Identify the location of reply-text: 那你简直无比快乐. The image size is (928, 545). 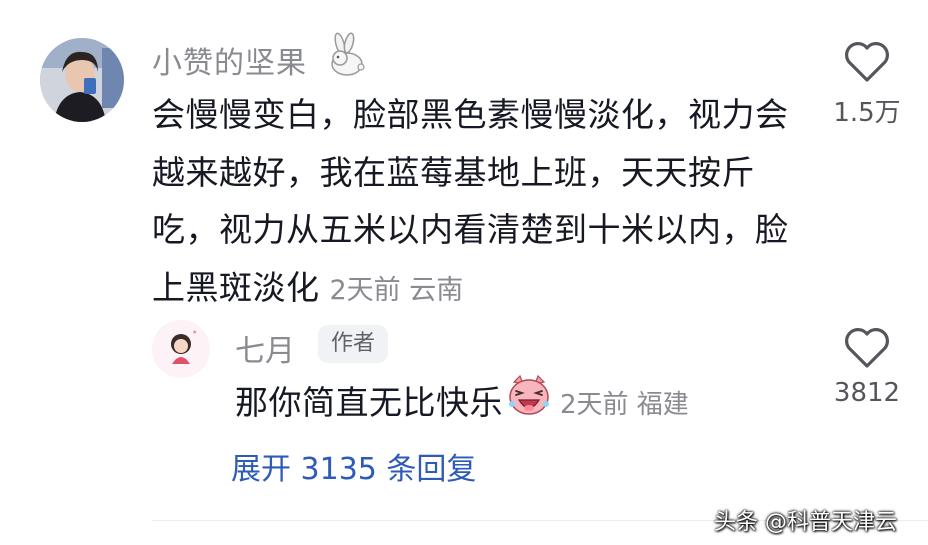
(369, 402).